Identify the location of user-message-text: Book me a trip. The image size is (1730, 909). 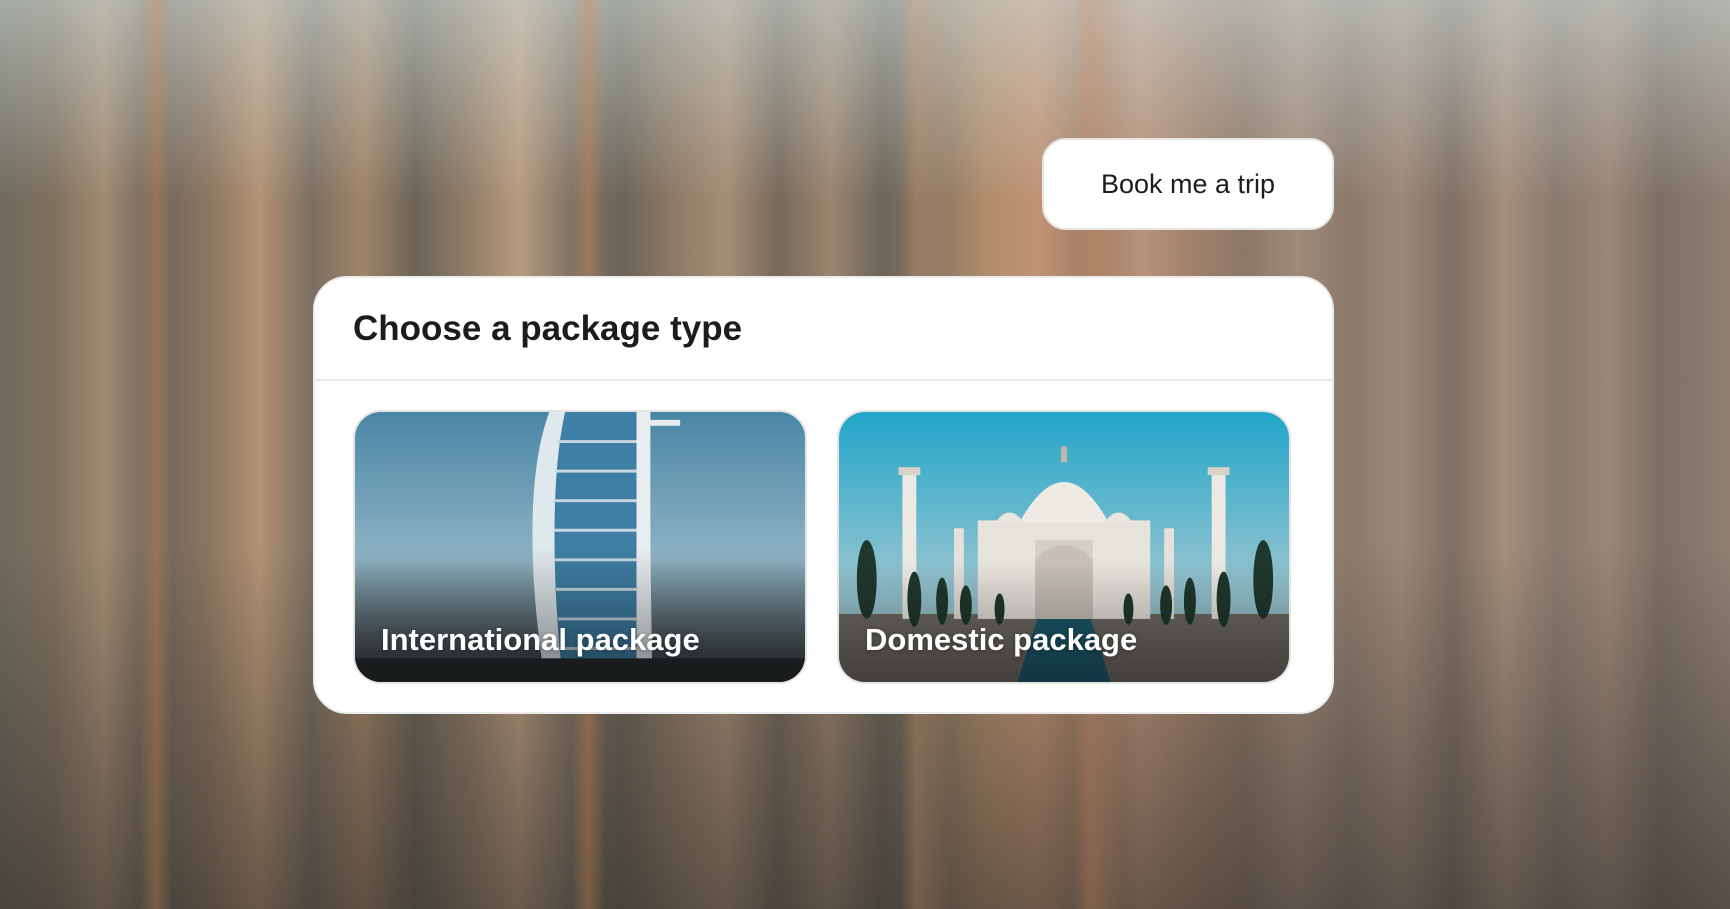
(1188, 183).